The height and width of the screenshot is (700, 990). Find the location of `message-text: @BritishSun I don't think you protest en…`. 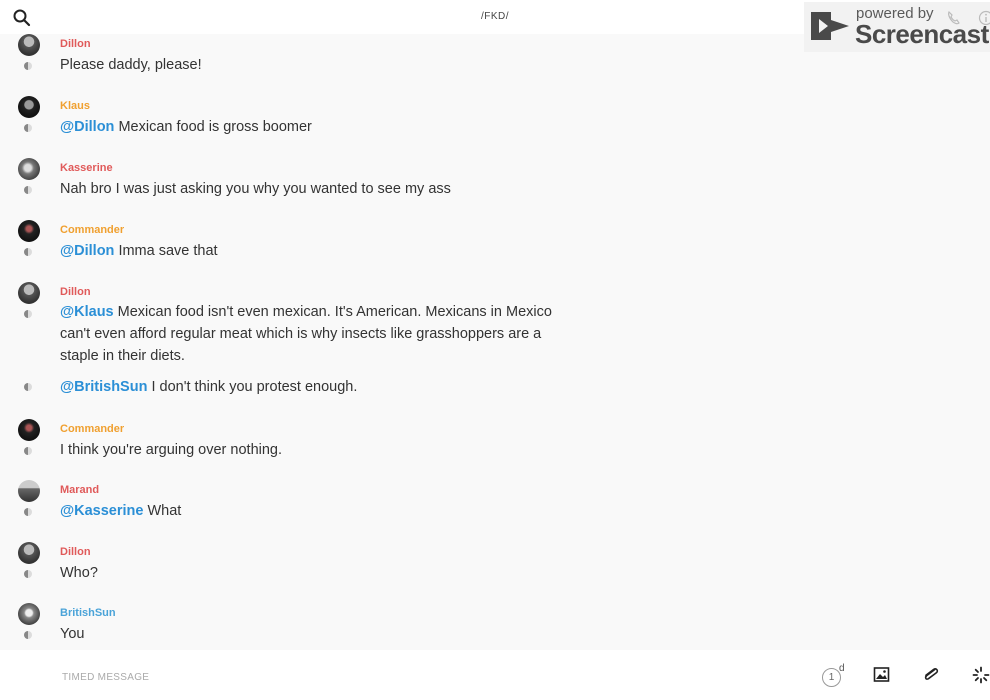

message-text: @BritishSun I don't think you protest en… is located at coordinates (310, 387).